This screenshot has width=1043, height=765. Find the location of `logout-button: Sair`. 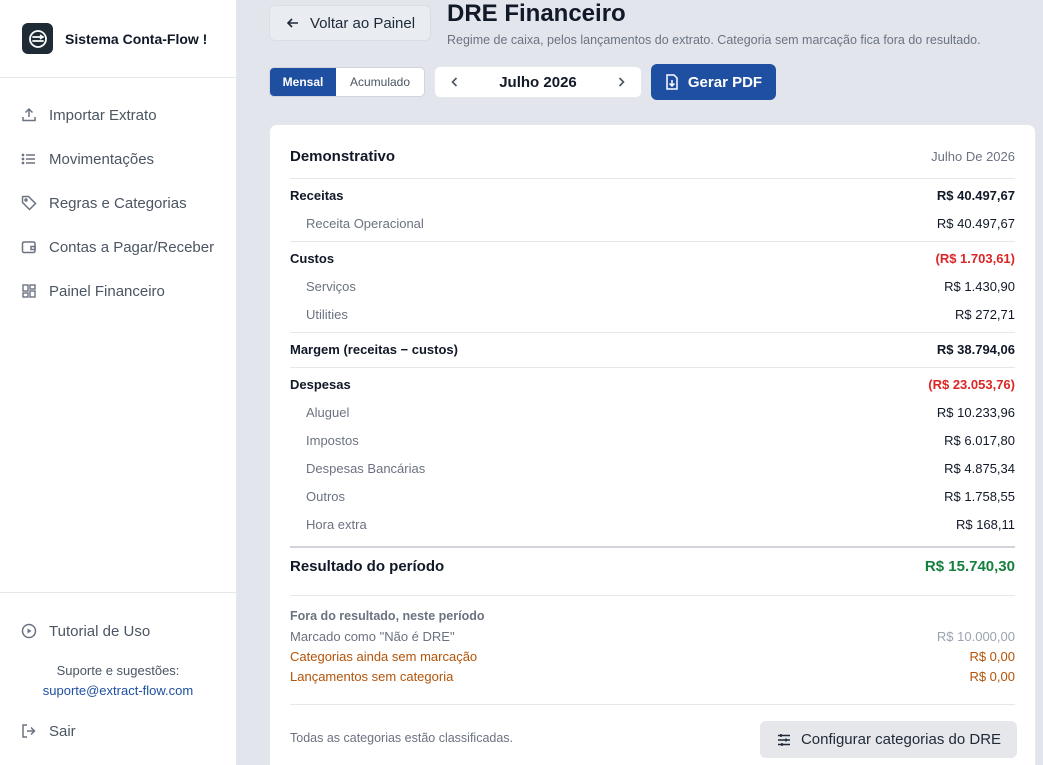

logout-button: Sair is located at coordinates (118, 731).